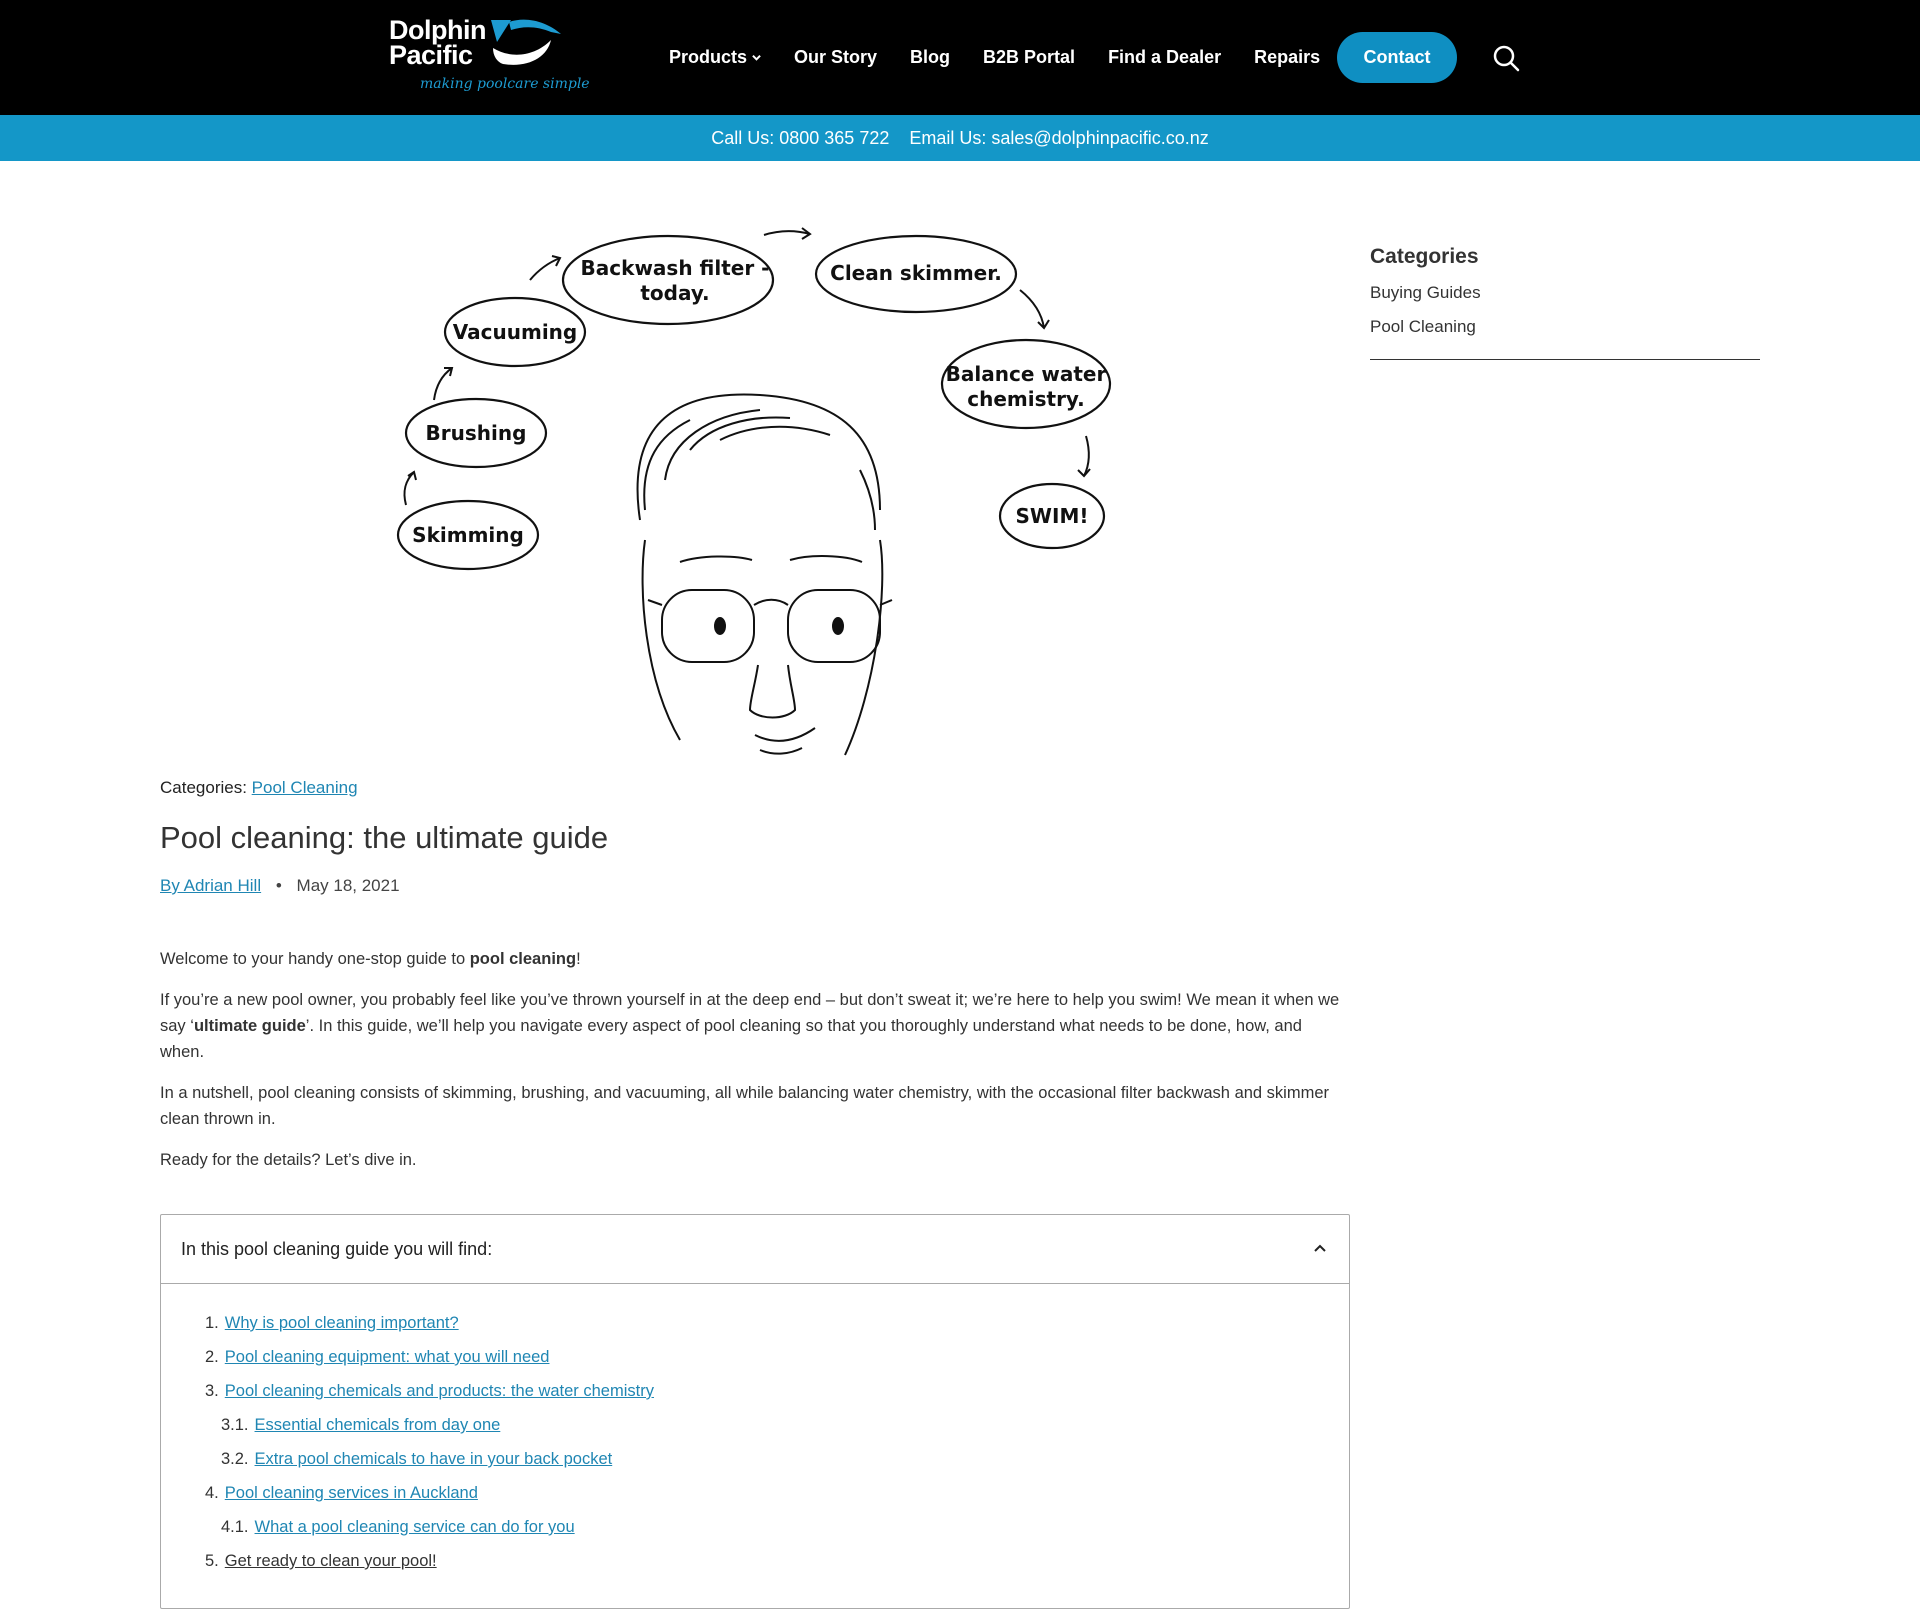 Image resolution: width=1920 pixels, height=1619 pixels. What do you see at coordinates (305, 787) in the screenshot?
I see `category-link: Pool Cleaning` at bounding box center [305, 787].